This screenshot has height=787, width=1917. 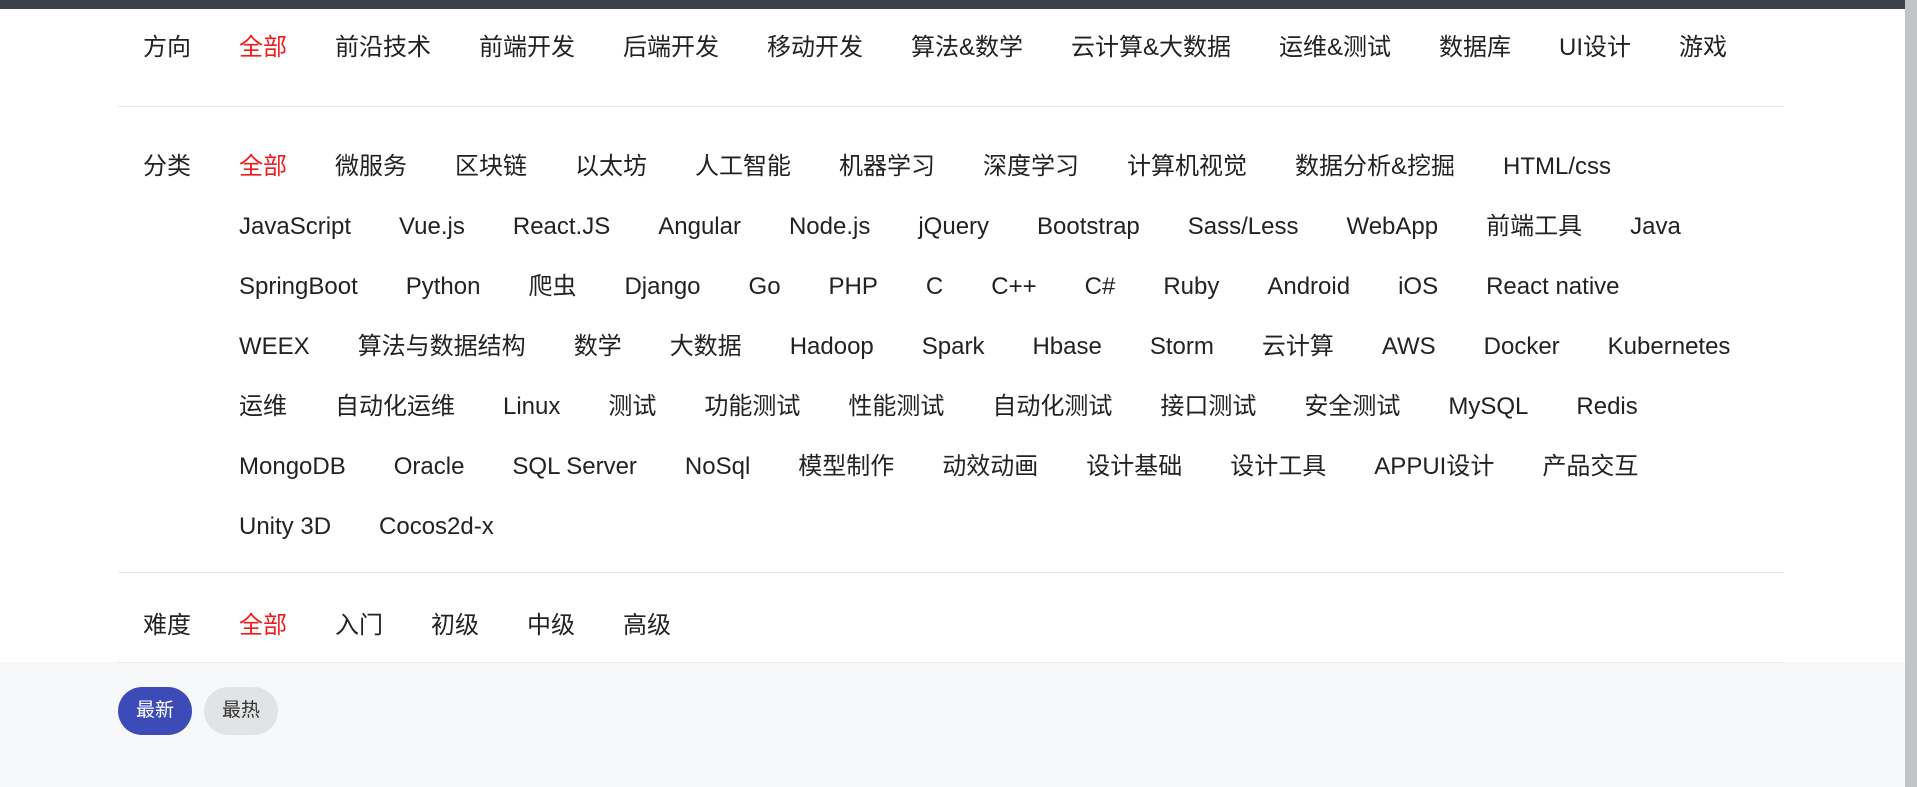 What do you see at coordinates (1187, 181) in the screenshot?
I see `category-option: 计算机视觉` at bounding box center [1187, 181].